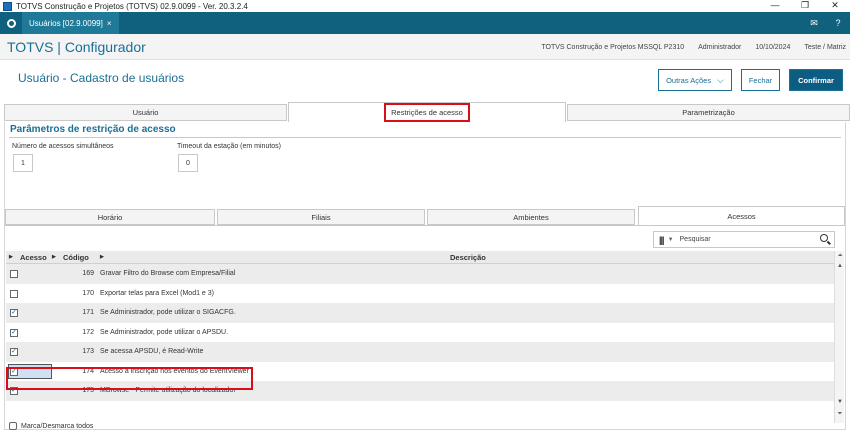 The height and width of the screenshot is (430, 850). Describe the element at coordinates (76, 46) in the screenshot. I see `app-brand: TOTVS | Configurador` at that location.